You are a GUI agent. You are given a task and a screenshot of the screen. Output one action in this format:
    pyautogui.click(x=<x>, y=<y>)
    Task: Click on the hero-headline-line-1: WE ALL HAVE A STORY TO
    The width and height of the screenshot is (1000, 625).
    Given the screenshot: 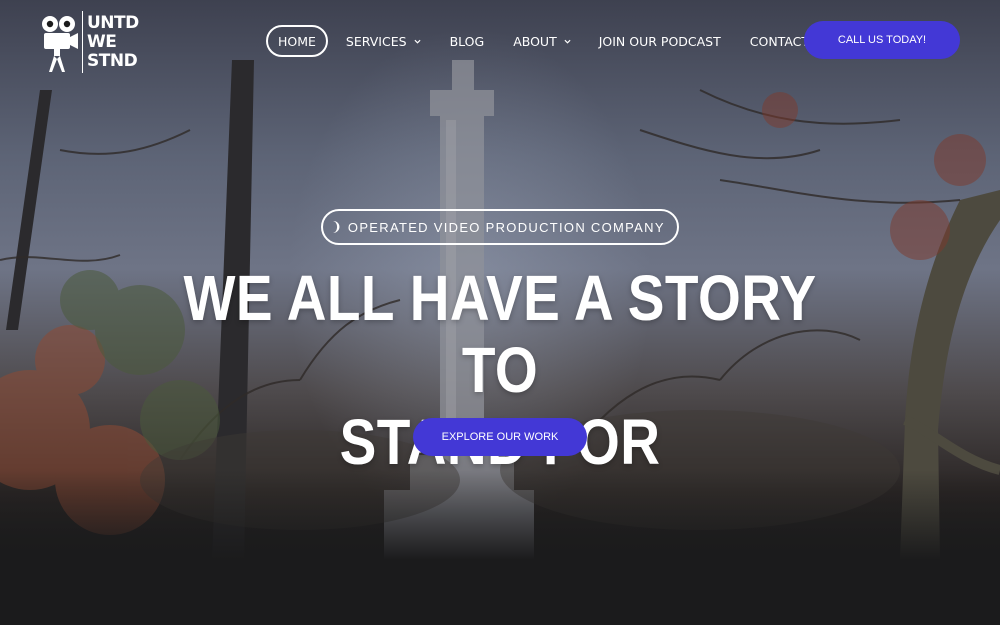 What is the action you would take?
    pyautogui.click(x=500, y=334)
    